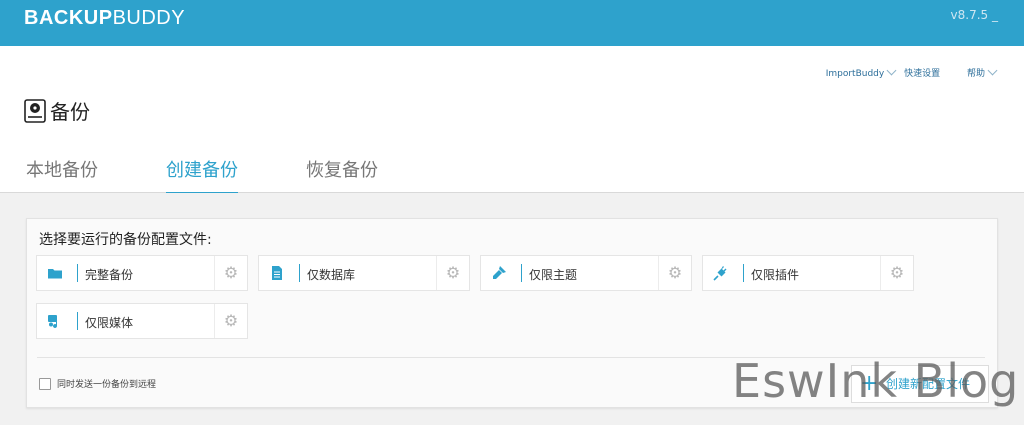  Describe the element at coordinates (331, 275) in the screenshot. I see `profile-label: 仅数据库` at that location.